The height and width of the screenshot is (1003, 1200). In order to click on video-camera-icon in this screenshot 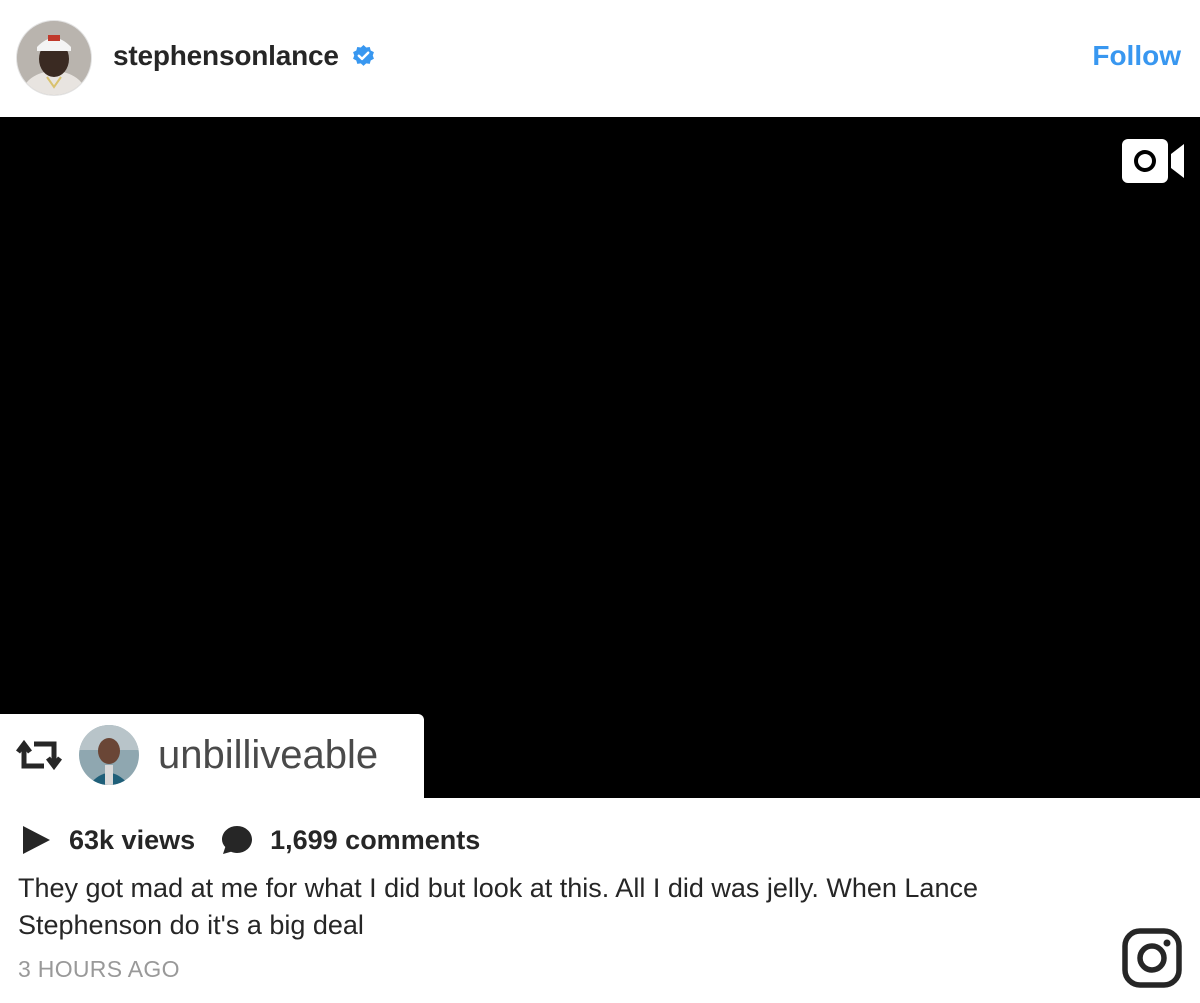, I will do `click(1153, 161)`.